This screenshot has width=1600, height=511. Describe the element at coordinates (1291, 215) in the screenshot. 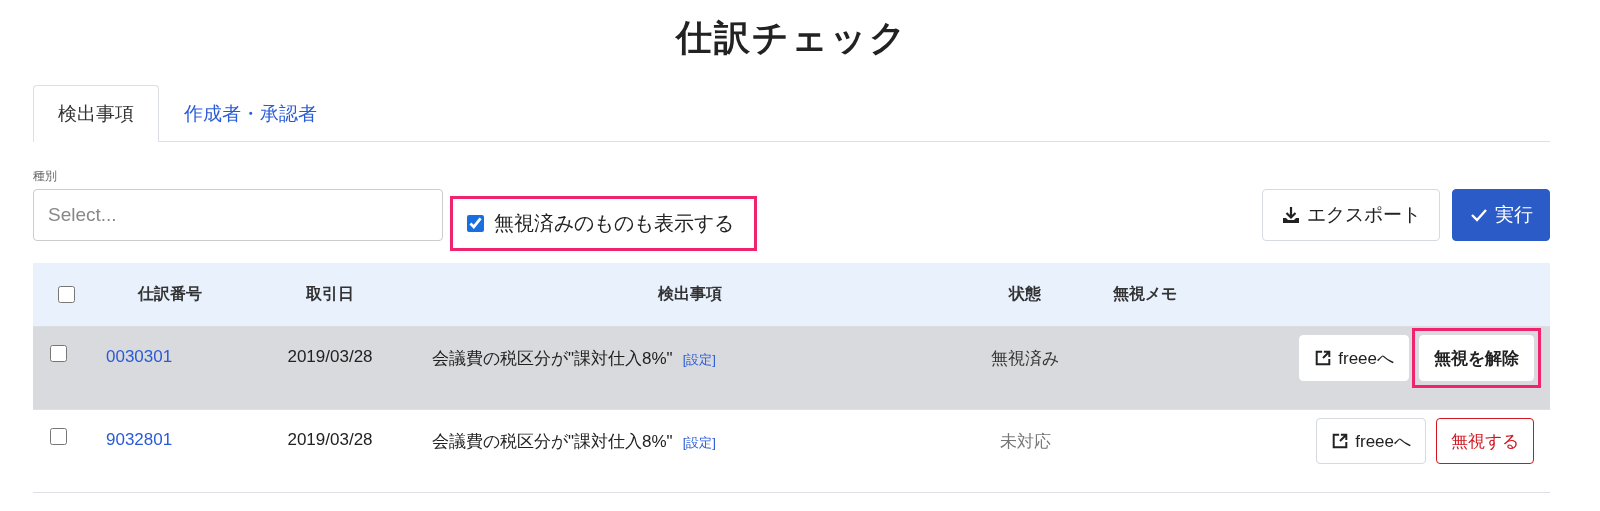

I see `download-icon` at that location.